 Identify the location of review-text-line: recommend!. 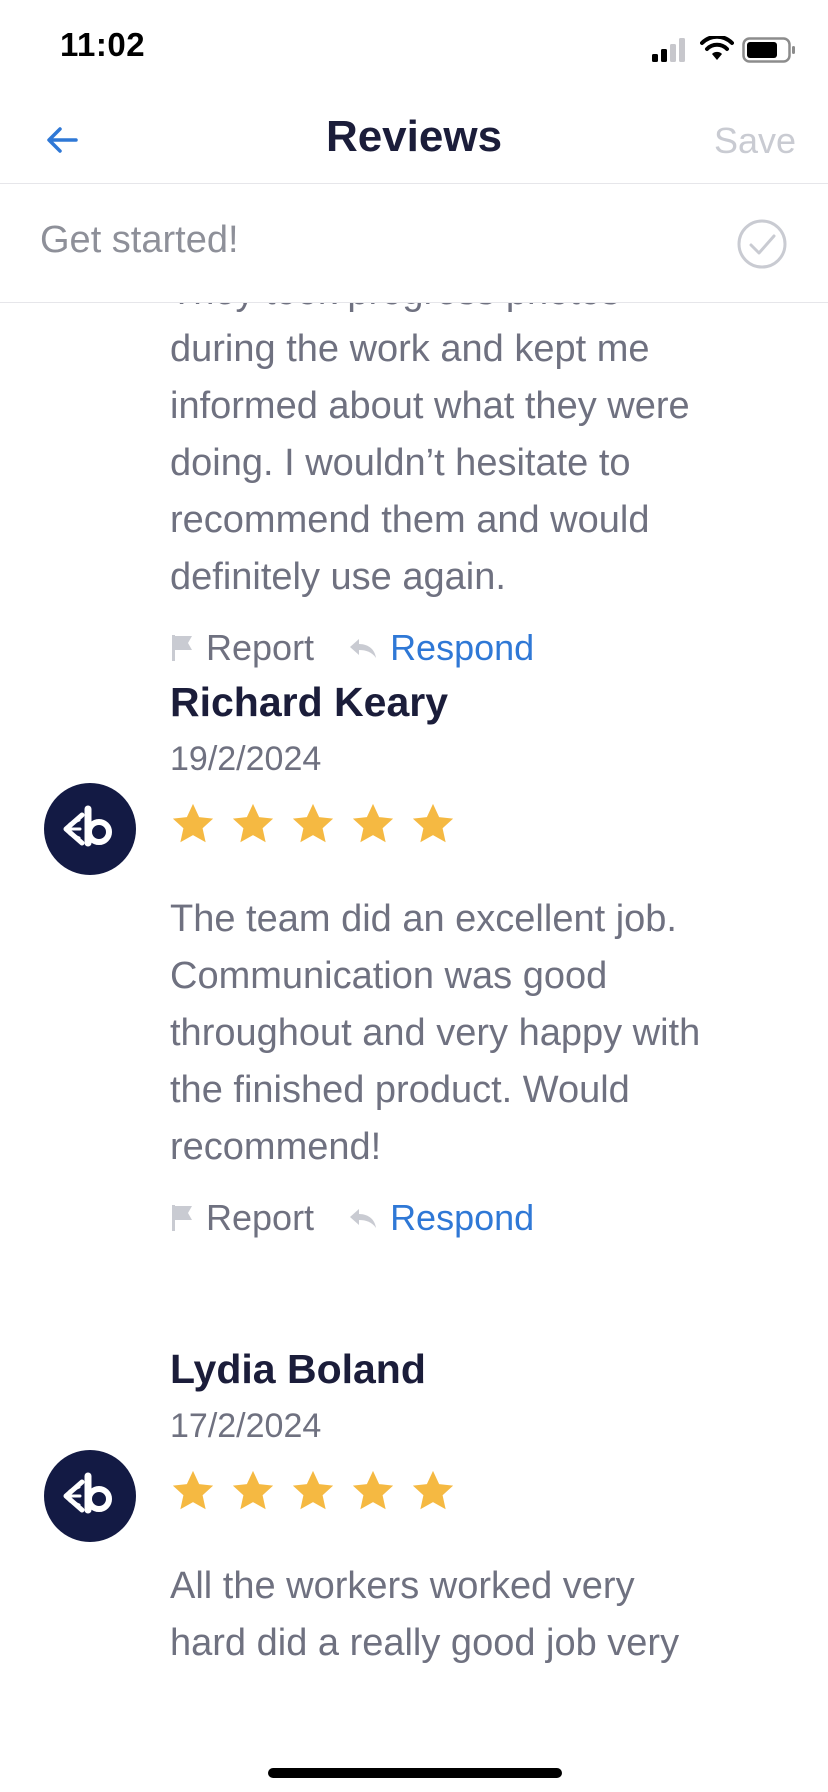
(276, 1147).